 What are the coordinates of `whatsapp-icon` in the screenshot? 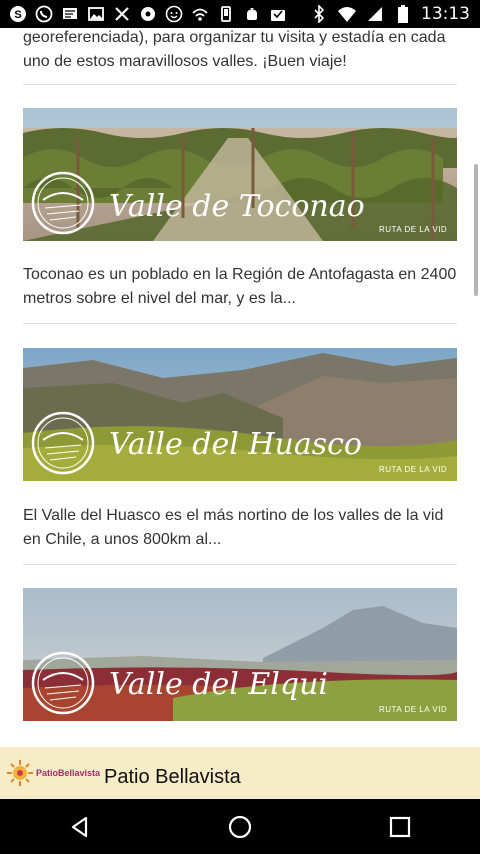 It's located at (44, 14).